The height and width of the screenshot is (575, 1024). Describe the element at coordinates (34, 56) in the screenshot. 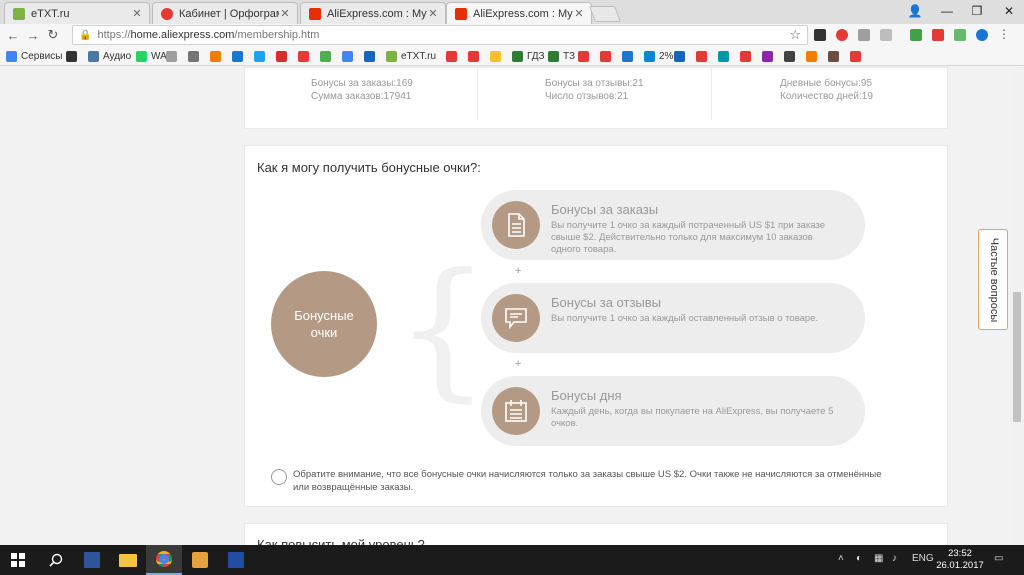

I see `bookmark-item: Сервисы` at that location.